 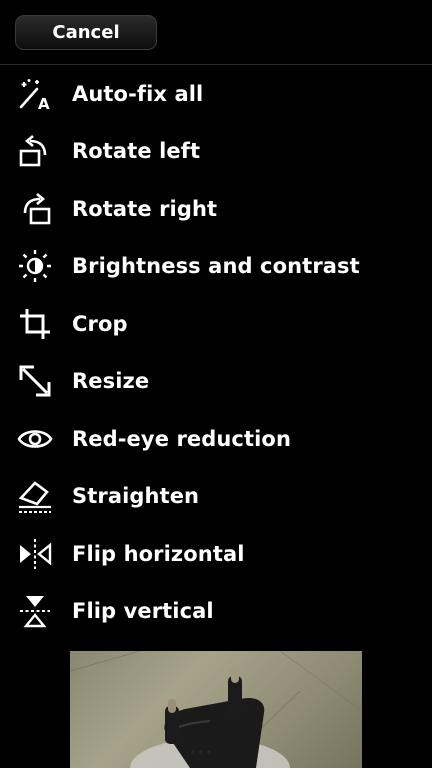 I want to click on menu-item-label: Brightness and contrast, so click(x=216, y=266).